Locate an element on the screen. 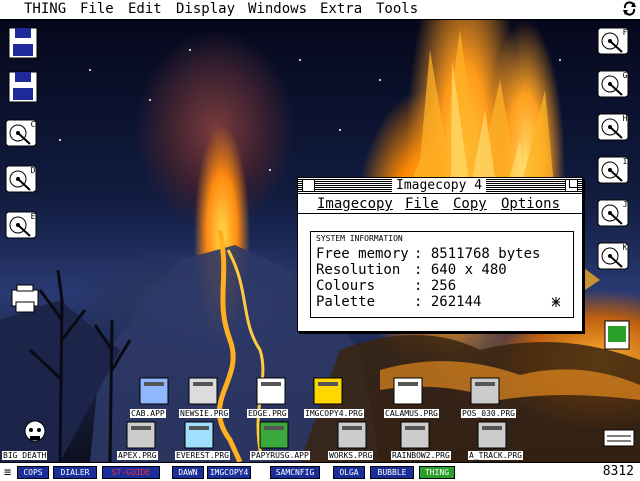  taskbar-button-olga: OLGA is located at coordinates (349, 472).